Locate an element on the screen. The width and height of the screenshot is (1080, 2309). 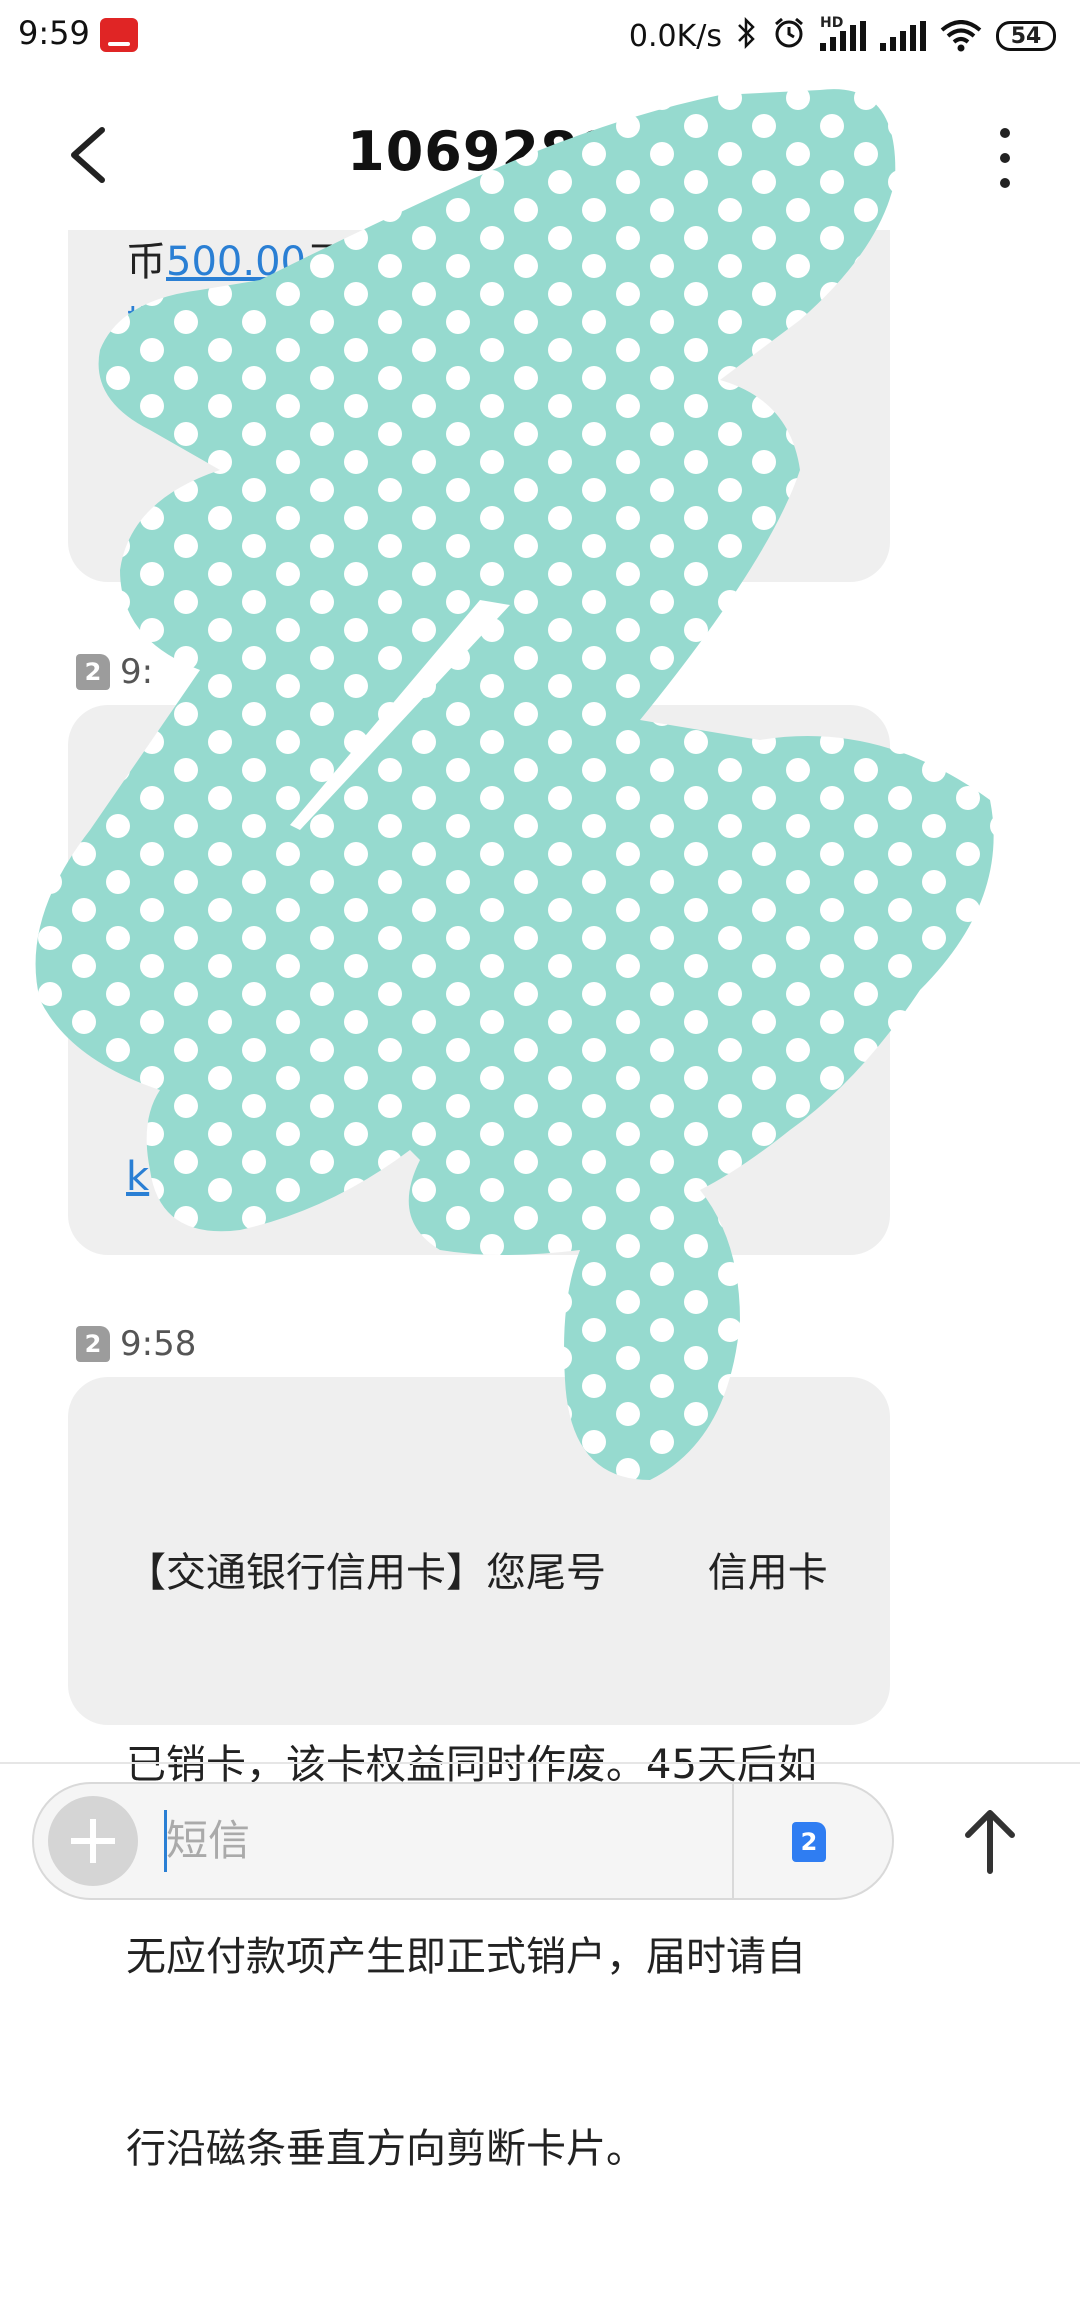
add-attachment-button is located at coordinates (93, 1841).